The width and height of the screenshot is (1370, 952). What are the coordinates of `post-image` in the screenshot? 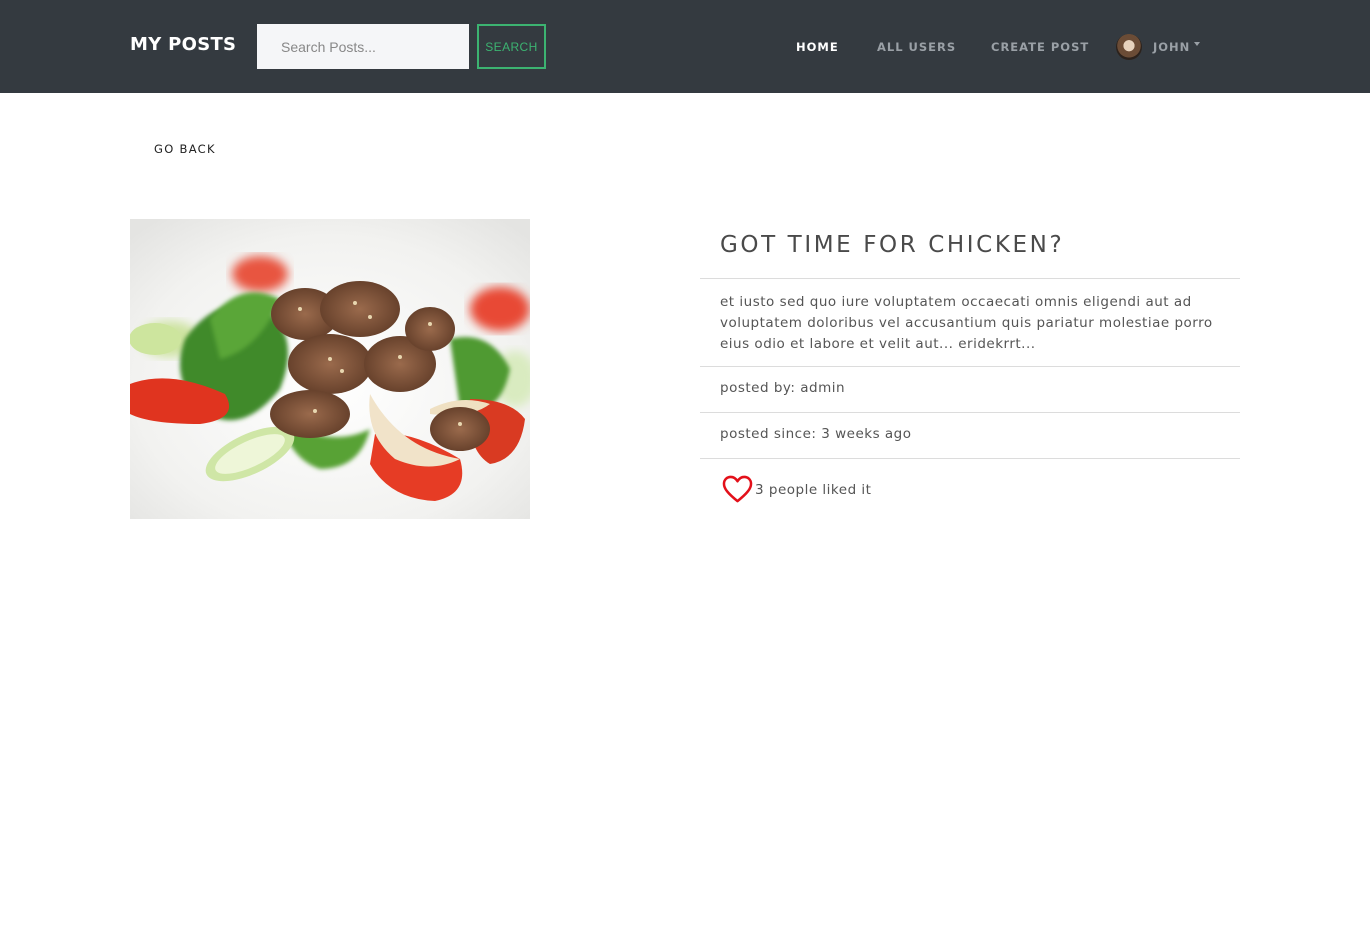 It's located at (330, 369).